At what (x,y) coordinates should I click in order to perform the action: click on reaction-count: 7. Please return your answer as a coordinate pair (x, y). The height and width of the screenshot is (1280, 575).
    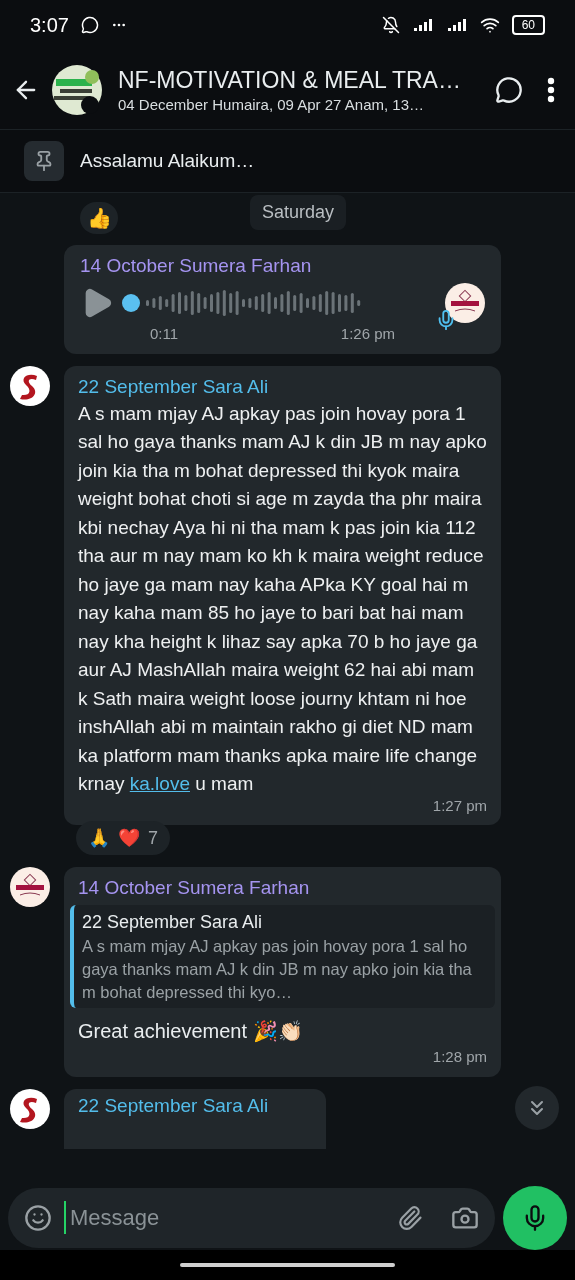
    Looking at the image, I should click on (153, 838).